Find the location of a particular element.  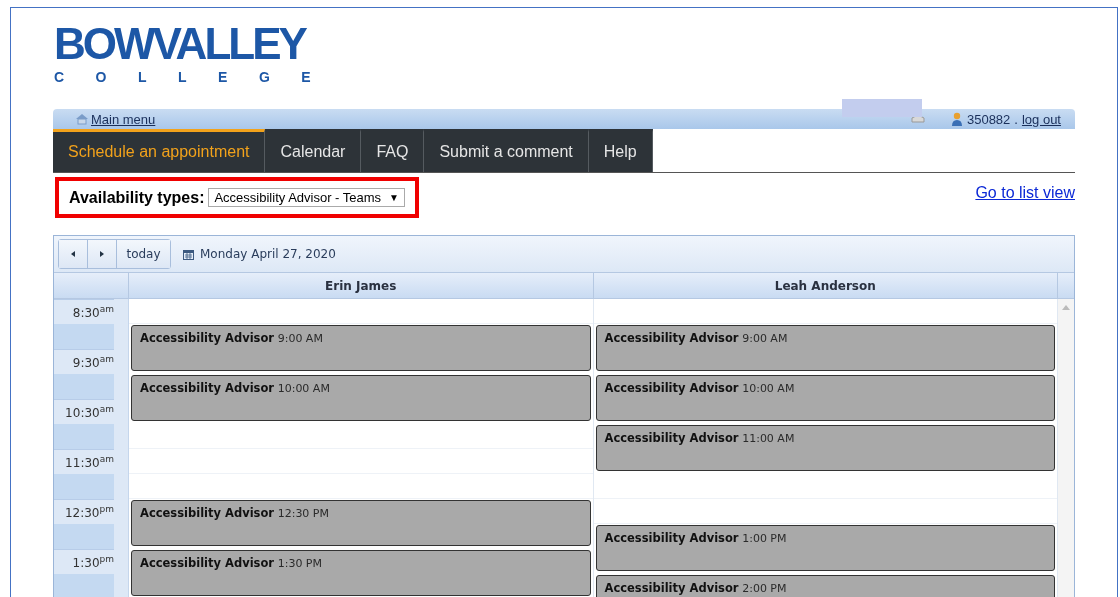

nav-tab: Schedule an appointment is located at coordinates (159, 150).